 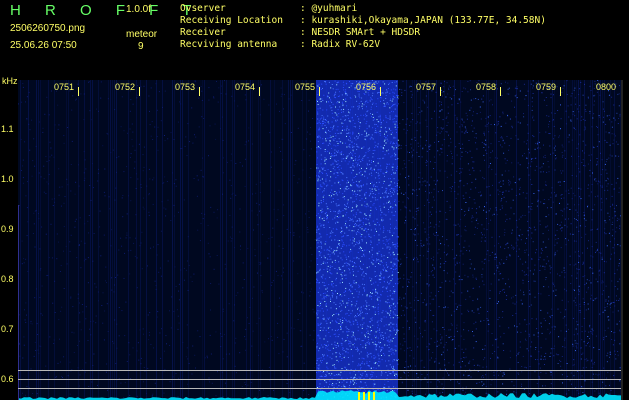 What do you see at coordinates (185, 87) in the screenshot?
I see `x-tick-label: 0753` at bounding box center [185, 87].